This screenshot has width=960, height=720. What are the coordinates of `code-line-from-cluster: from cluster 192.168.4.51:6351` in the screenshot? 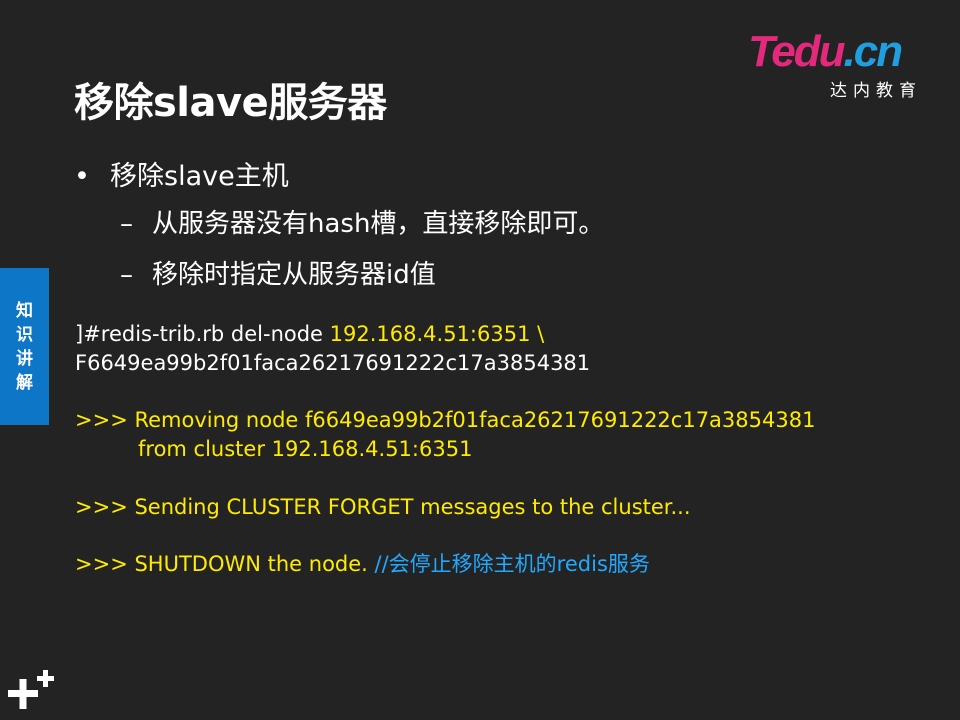 It's located at (305, 449).